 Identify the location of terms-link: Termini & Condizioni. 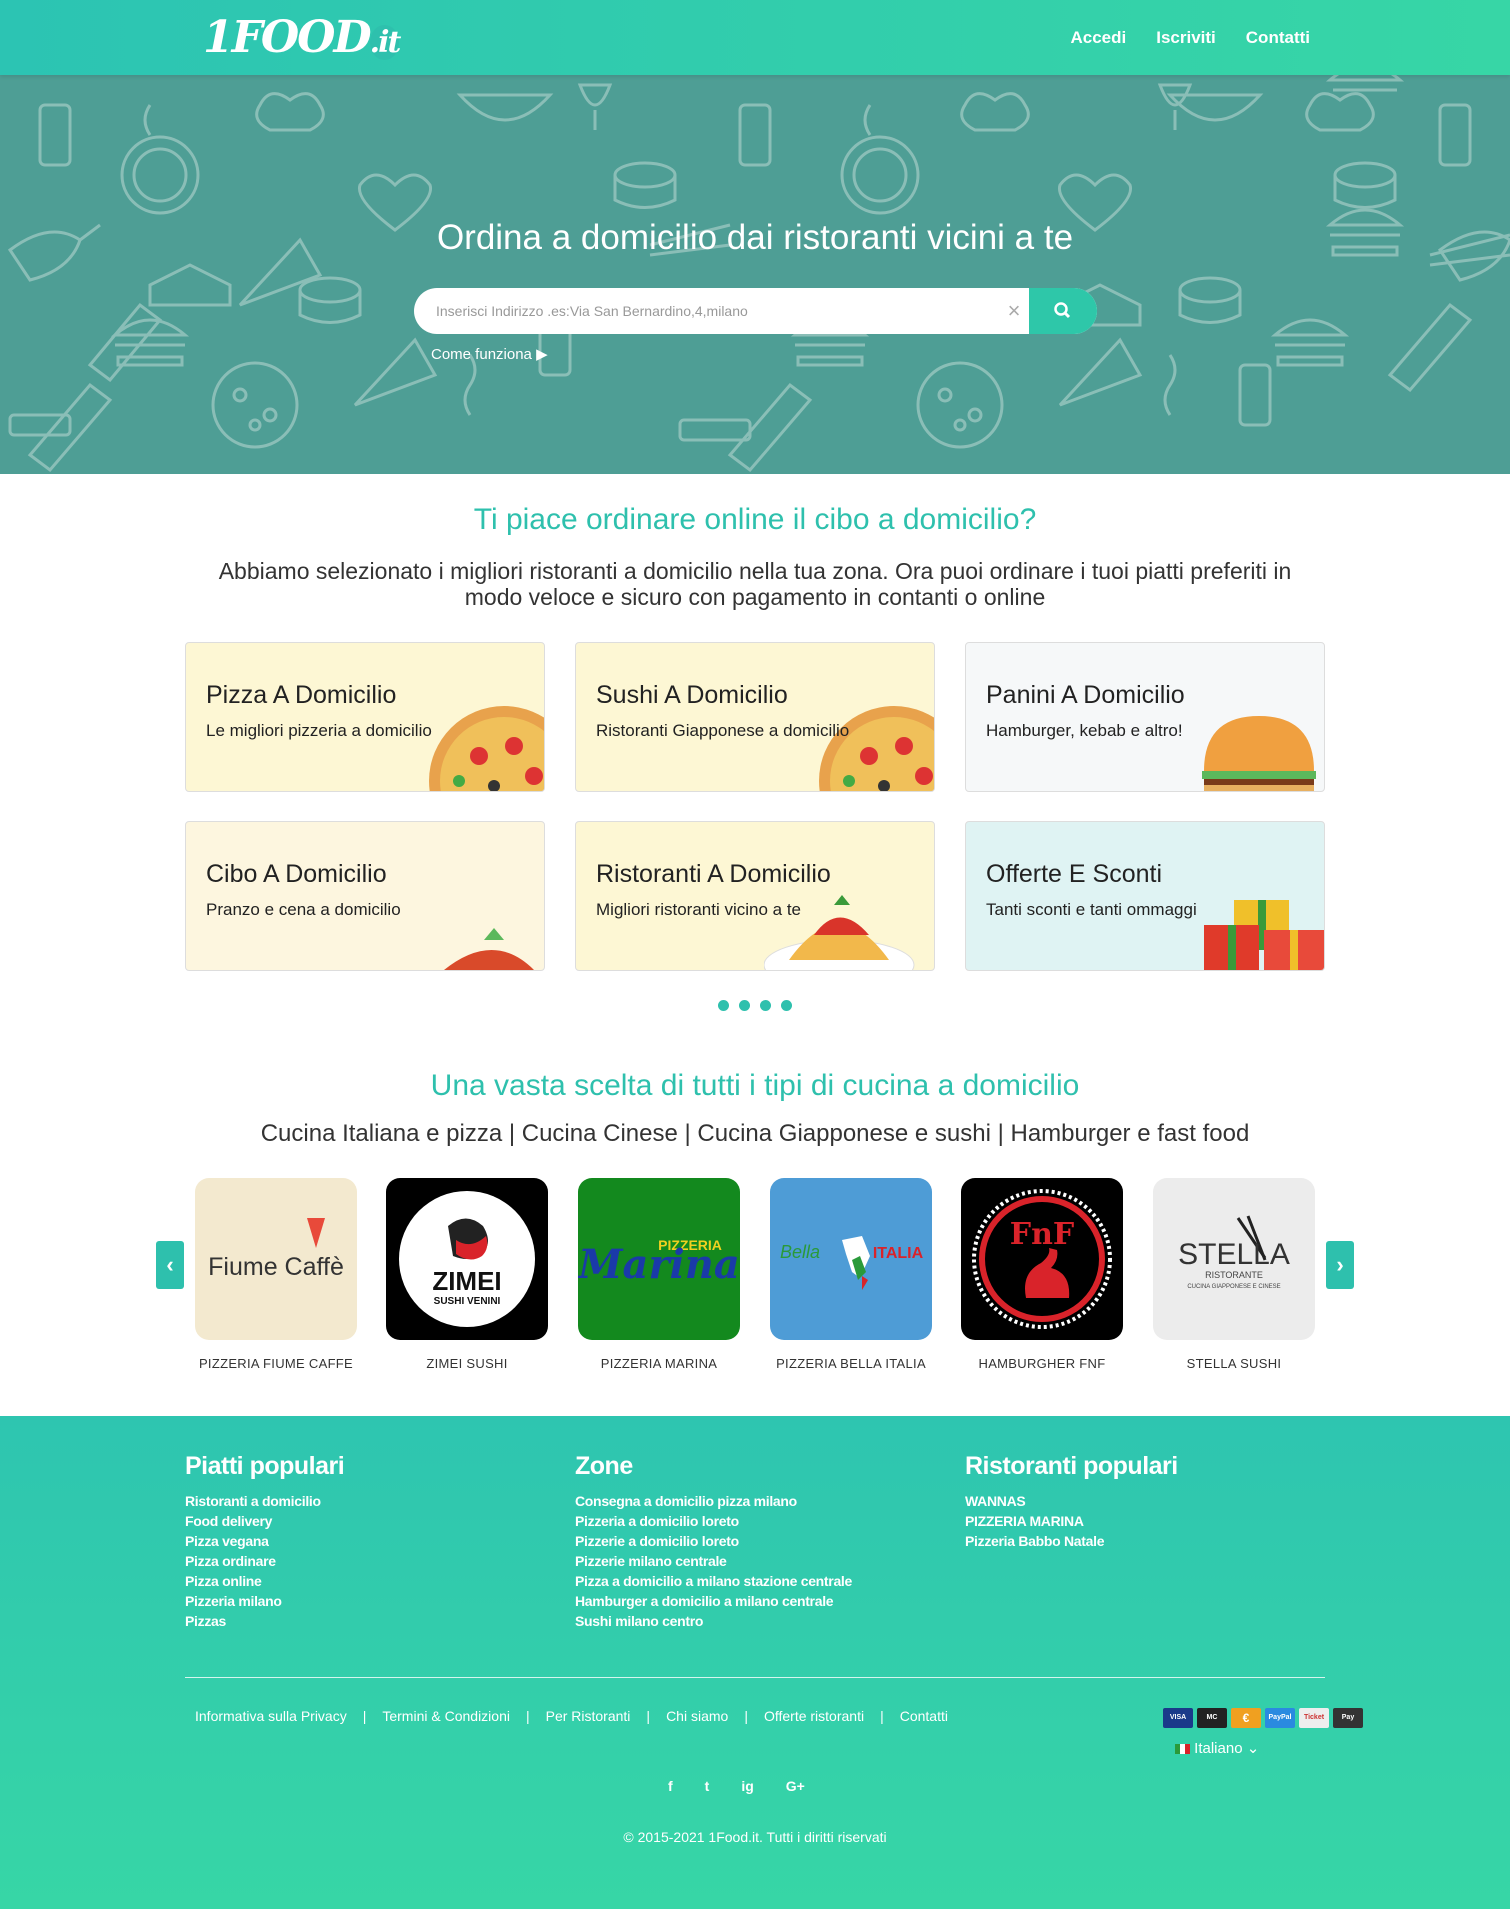
(446, 1716).